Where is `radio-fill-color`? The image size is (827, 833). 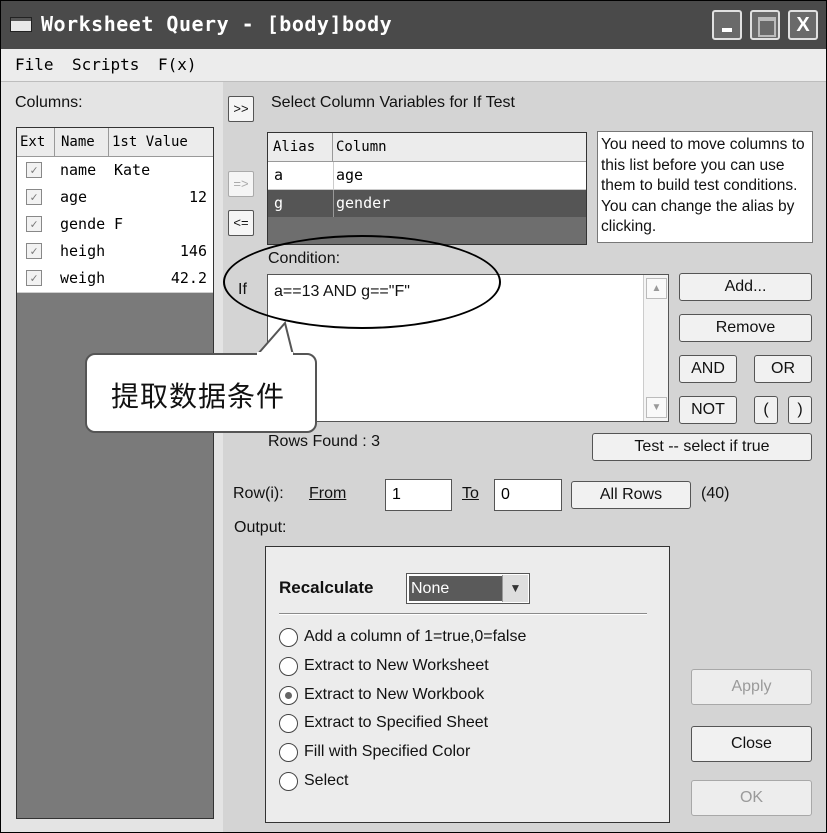 radio-fill-color is located at coordinates (288, 752).